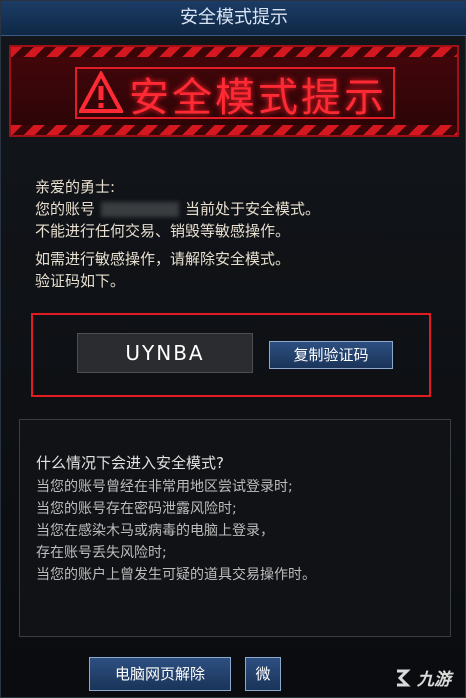  What do you see at coordinates (75, 187) in the screenshot?
I see `salutation: 亲爱的勇士:` at bounding box center [75, 187].